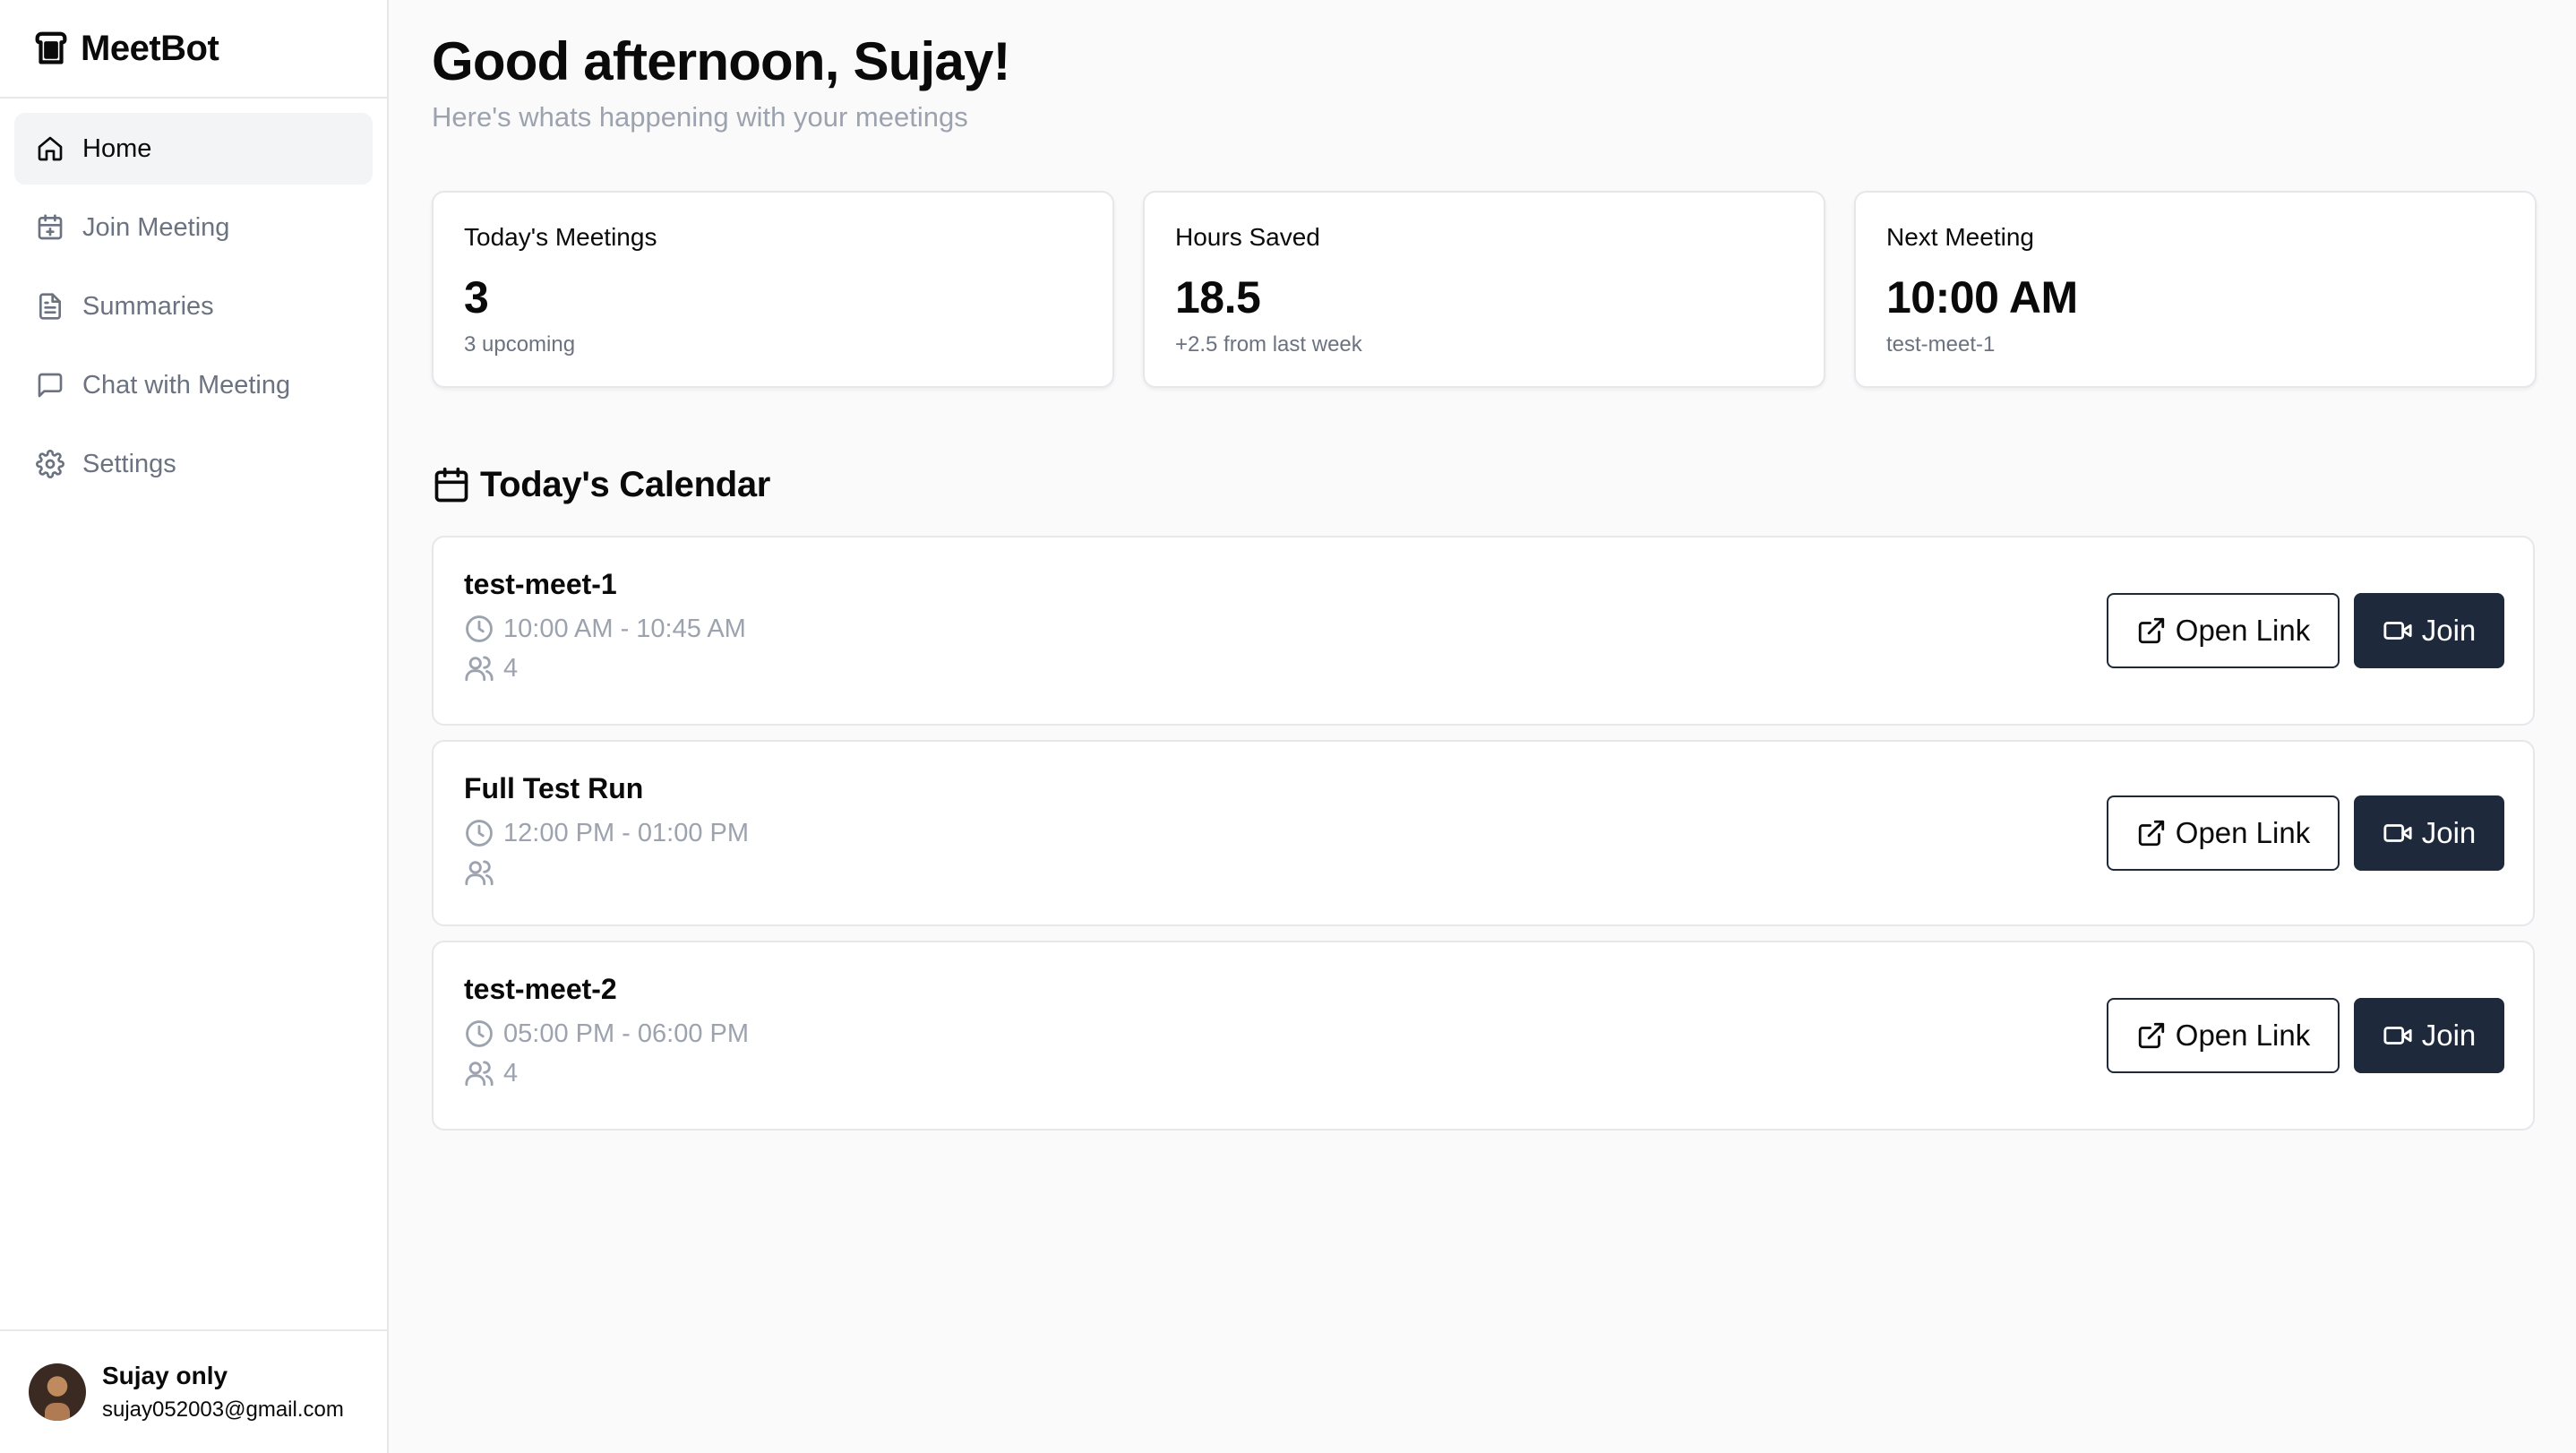 The width and height of the screenshot is (2576, 1453). Describe the element at coordinates (50, 307) in the screenshot. I see `file-text-icon` at that location.